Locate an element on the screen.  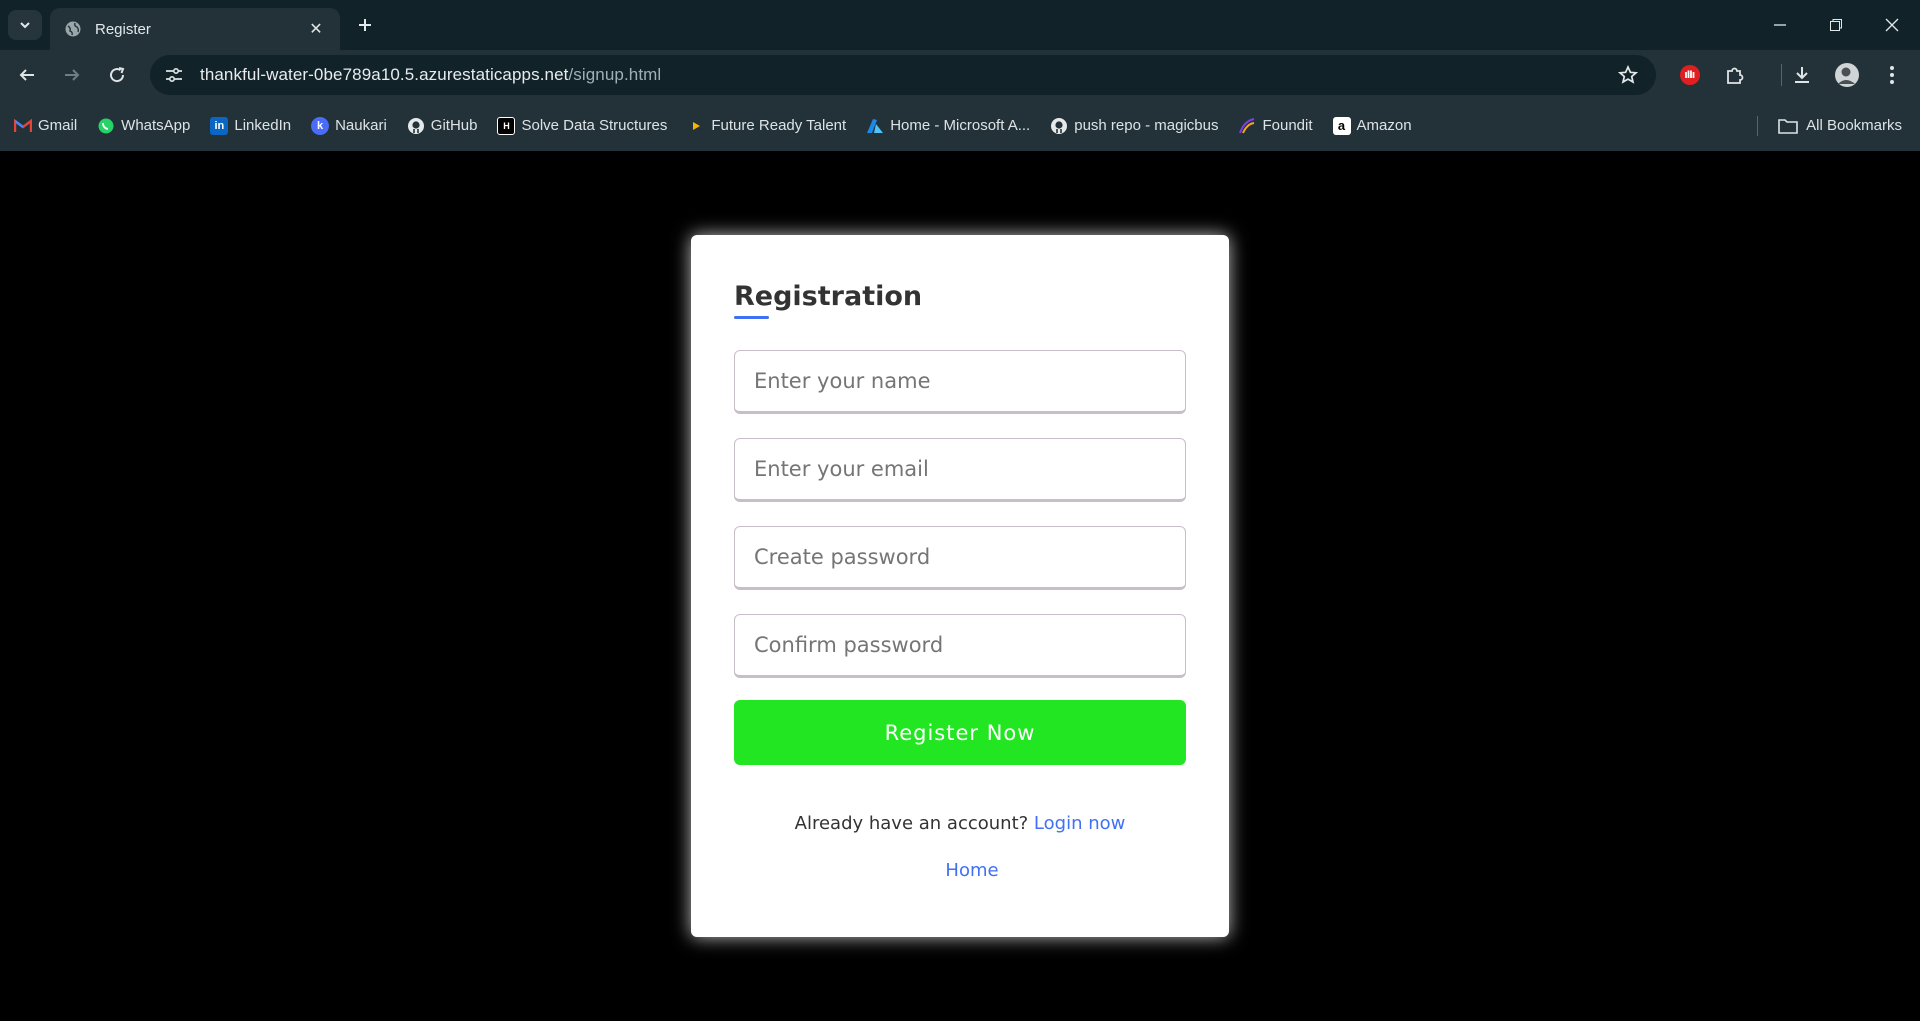
reload-button is located at coordinates (117, 75).